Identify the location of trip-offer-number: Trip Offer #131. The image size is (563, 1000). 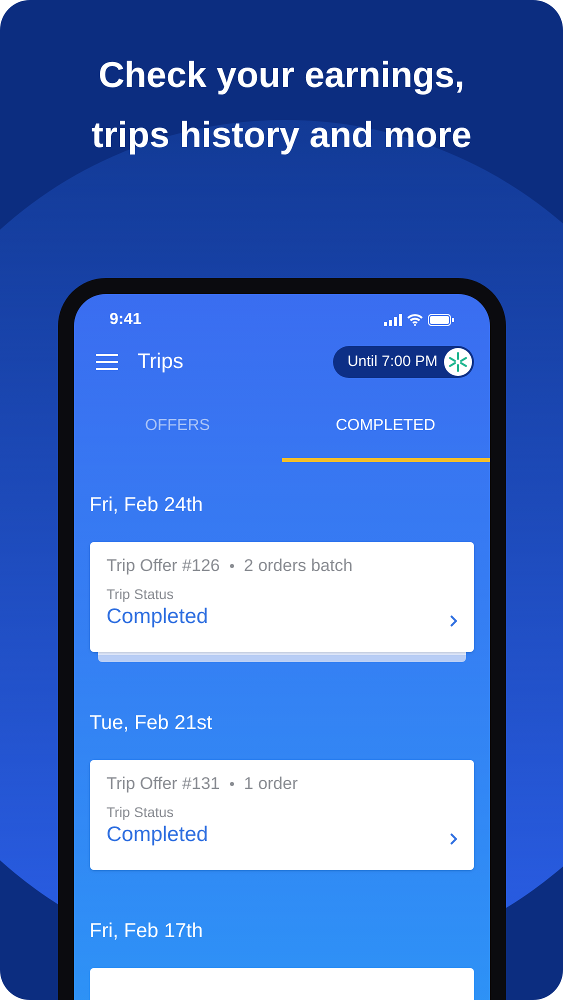
(163, 784).